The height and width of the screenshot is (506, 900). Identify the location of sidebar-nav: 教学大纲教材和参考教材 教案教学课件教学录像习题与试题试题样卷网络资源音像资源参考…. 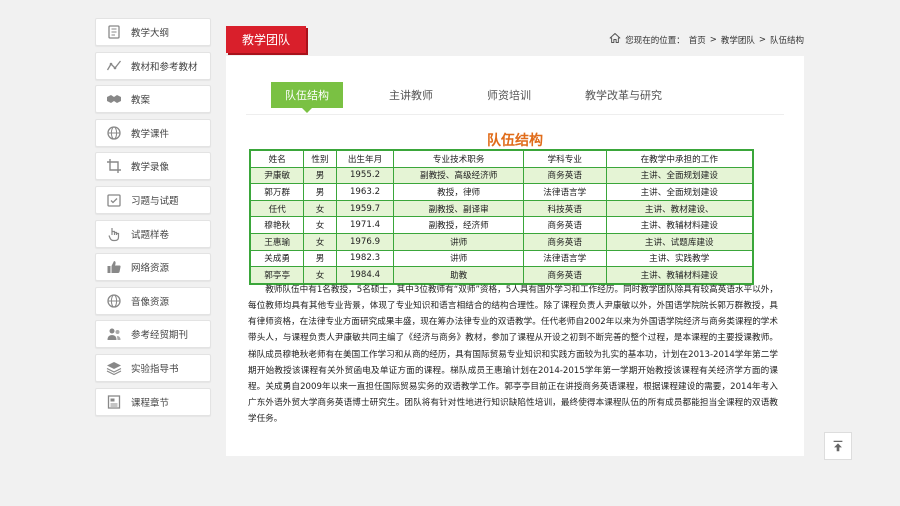
(153, 219).